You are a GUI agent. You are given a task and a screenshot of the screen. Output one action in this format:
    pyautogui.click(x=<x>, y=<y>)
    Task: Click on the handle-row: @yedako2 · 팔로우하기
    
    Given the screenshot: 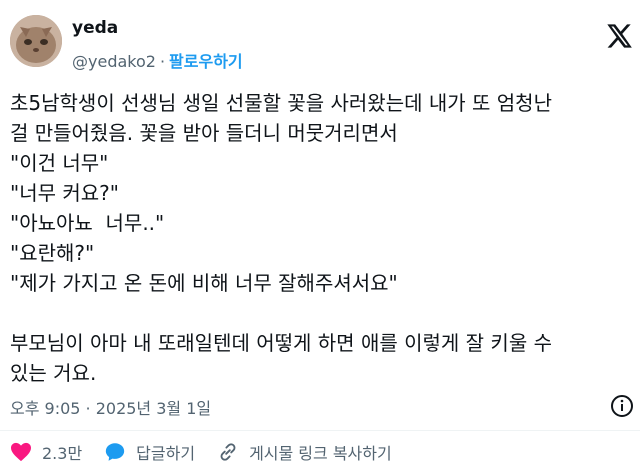 What is the action you would take?
    pyautogui.click(x=157, y=60)
    